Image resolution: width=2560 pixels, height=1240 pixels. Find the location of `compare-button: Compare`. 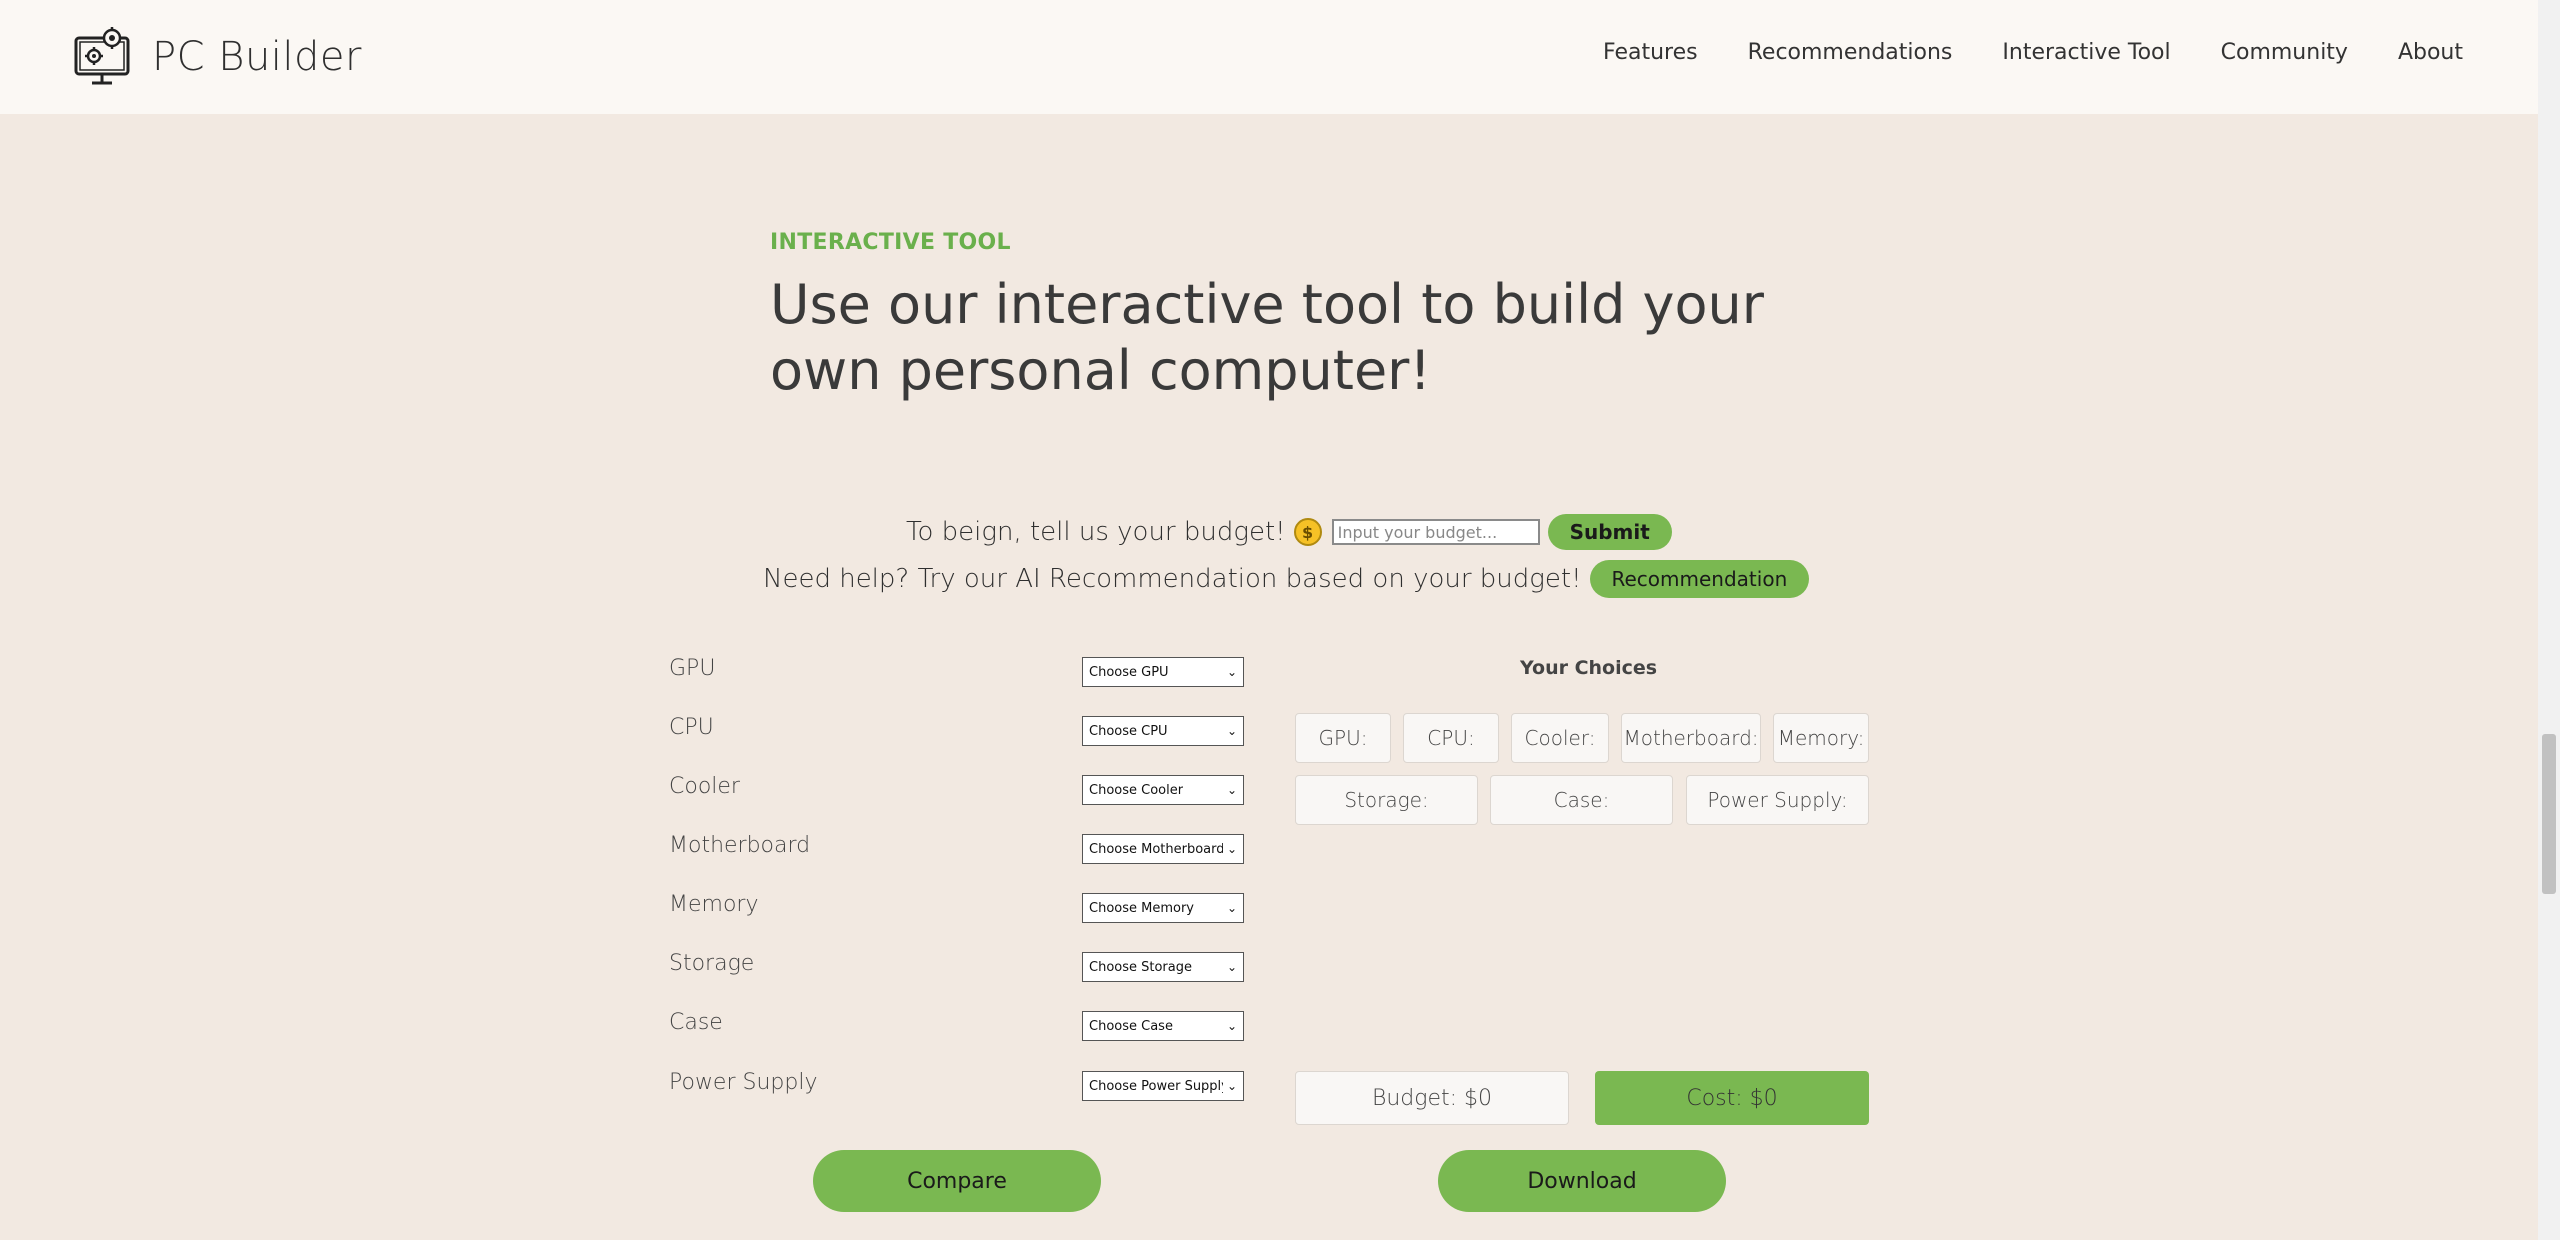

compare-button: Compare is located at coordinates (957, 1181).